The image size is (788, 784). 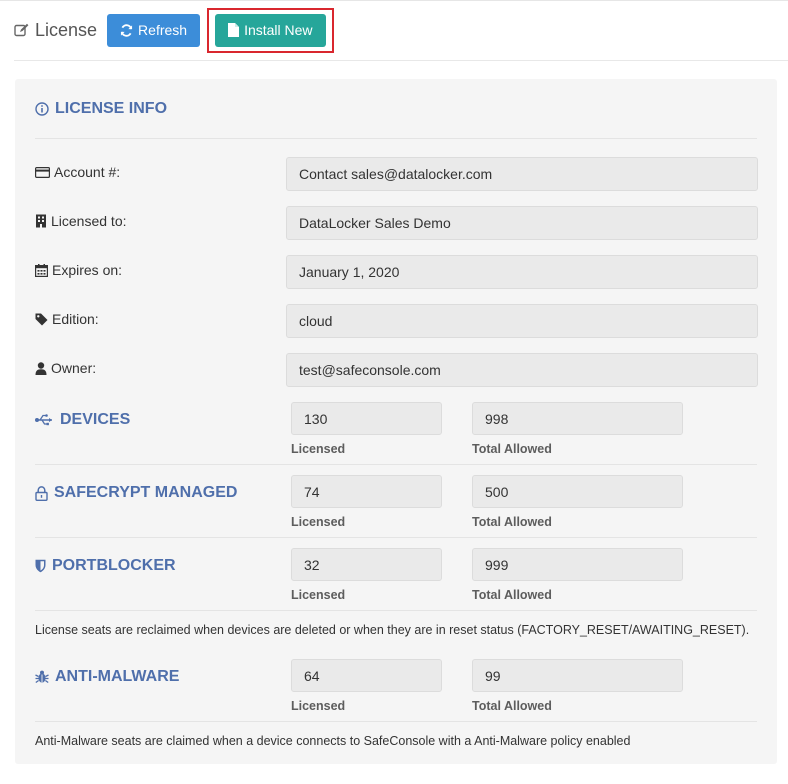 I want to click on anti-malware-total-field: 99, so click(x=577, y=675).